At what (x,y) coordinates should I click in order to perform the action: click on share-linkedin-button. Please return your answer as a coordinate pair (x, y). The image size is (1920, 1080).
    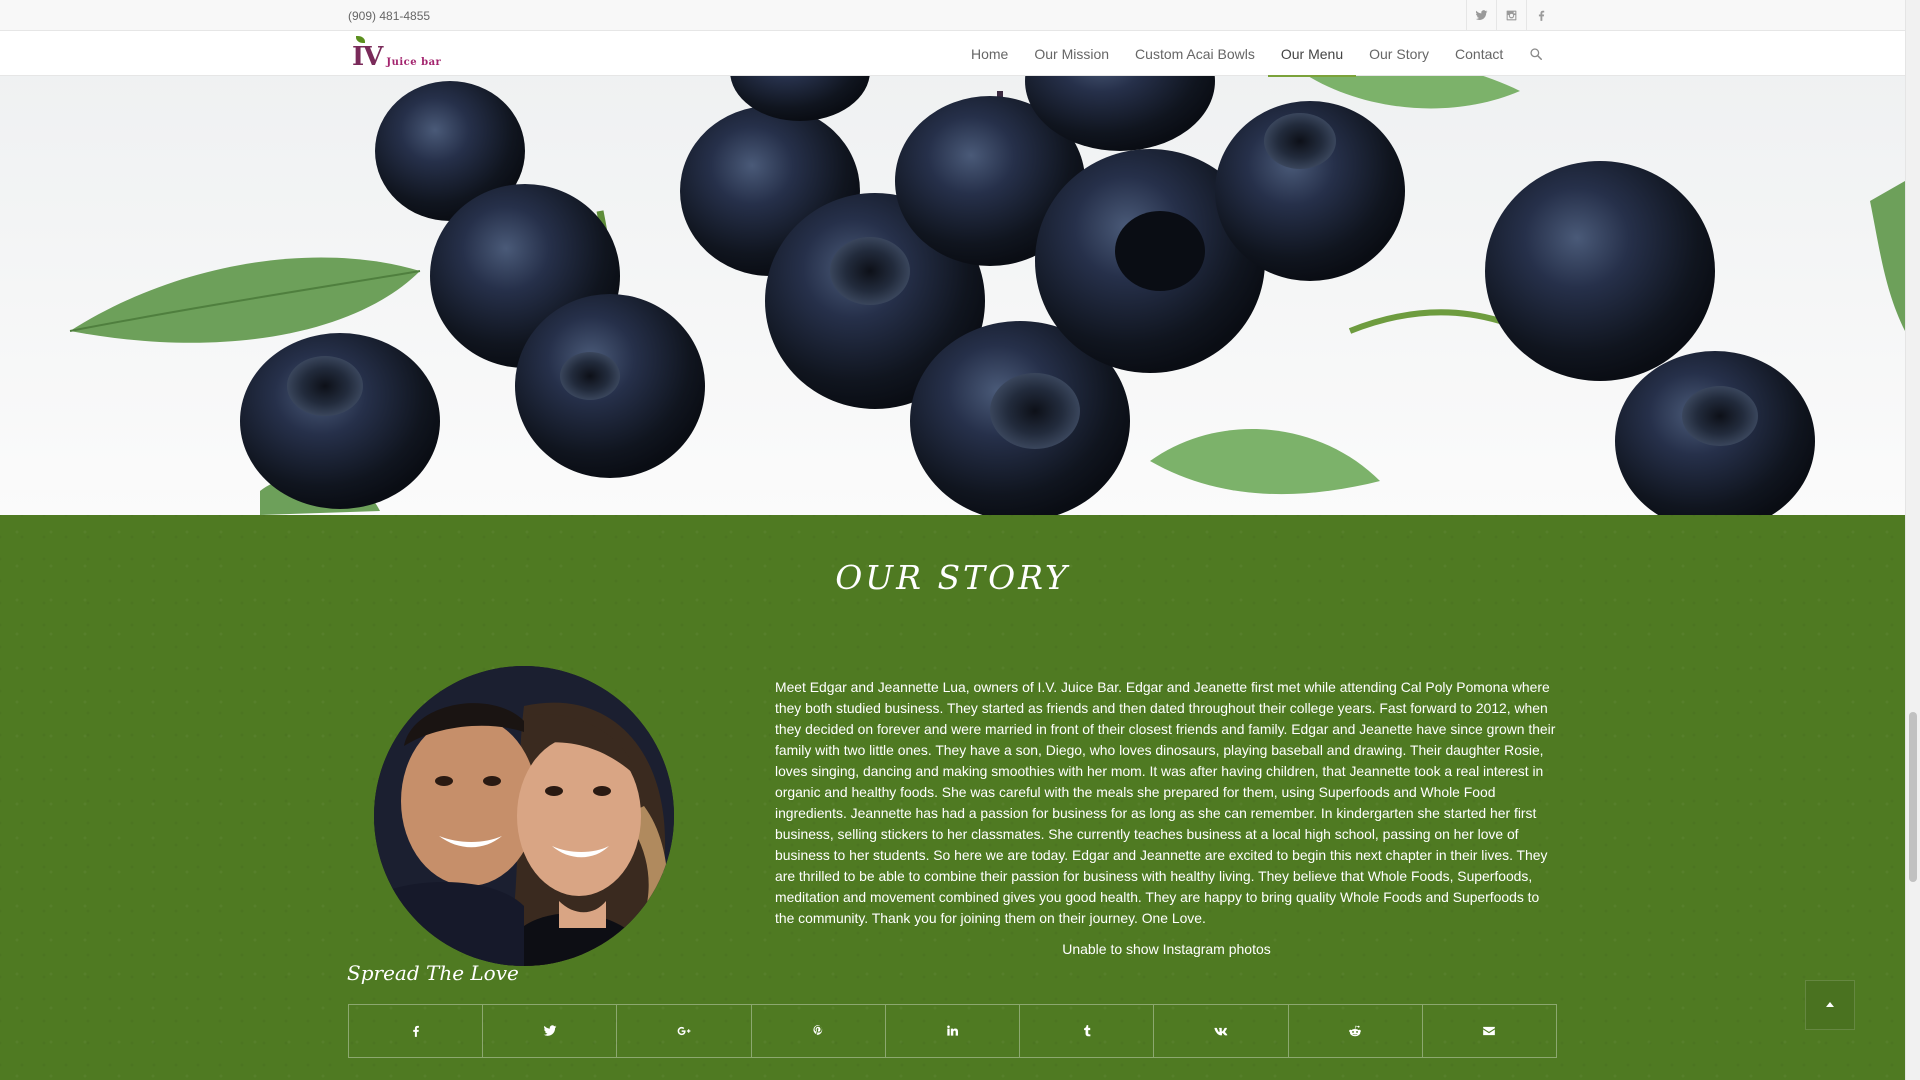
    Looking at the image, I should click on (953, 1031).